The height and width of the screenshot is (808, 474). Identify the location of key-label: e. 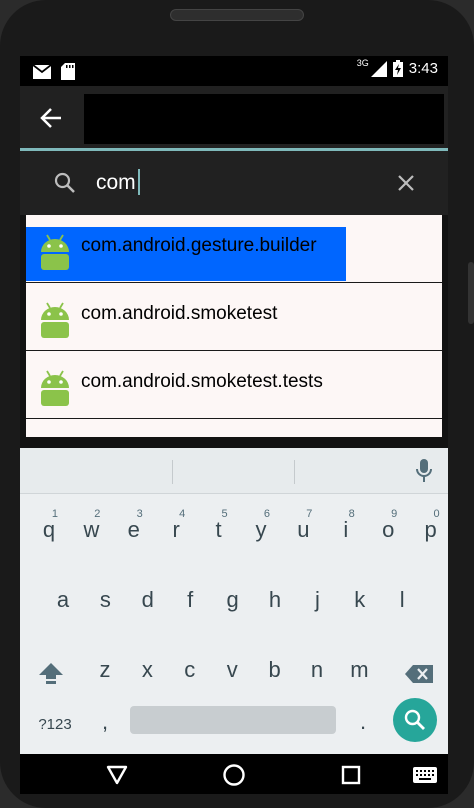
(133, 529).